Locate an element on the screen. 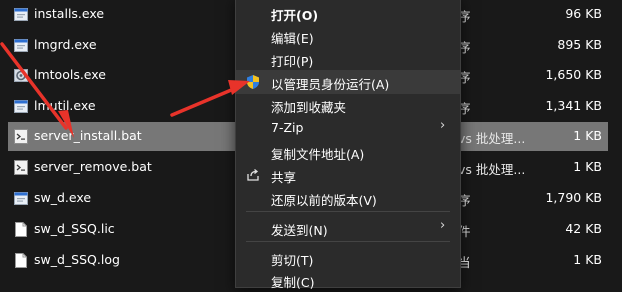  menu-item-cut: 剪切(T) is located at coordinates (348, 258).